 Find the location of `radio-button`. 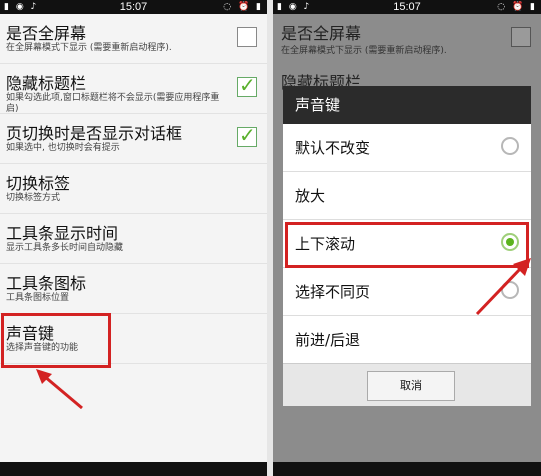

radio-button is located at coordinates (510, 146).